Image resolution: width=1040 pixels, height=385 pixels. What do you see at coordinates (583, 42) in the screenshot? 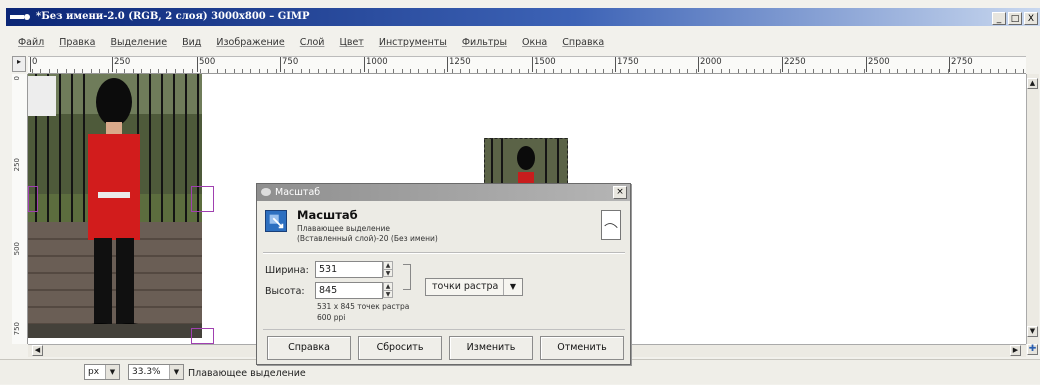
I see `menu-help: Справка` at bounding box center [583, 42].